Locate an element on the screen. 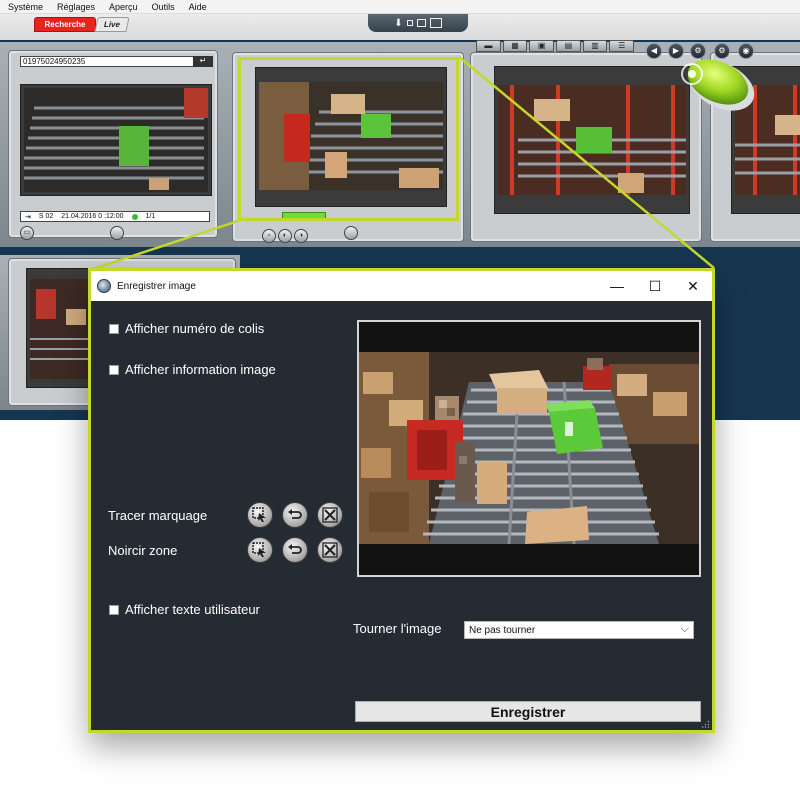 Image resolution: width=800 pixels, height=800 pixels. blacken-zone-label: Noircir zone is located at coordinates (143, 550).